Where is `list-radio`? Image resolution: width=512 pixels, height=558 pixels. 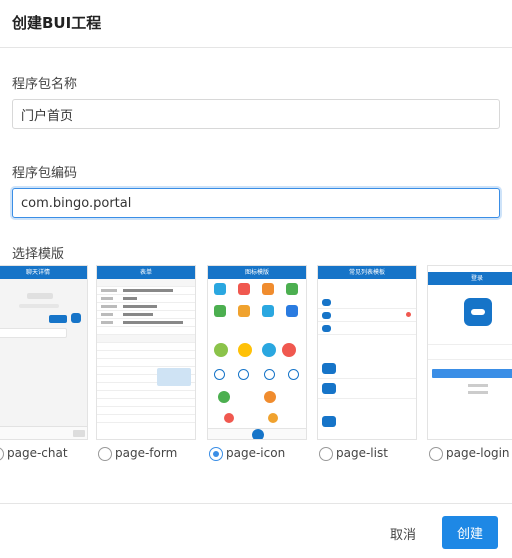
list-radio is located at coordinates (326, 454).